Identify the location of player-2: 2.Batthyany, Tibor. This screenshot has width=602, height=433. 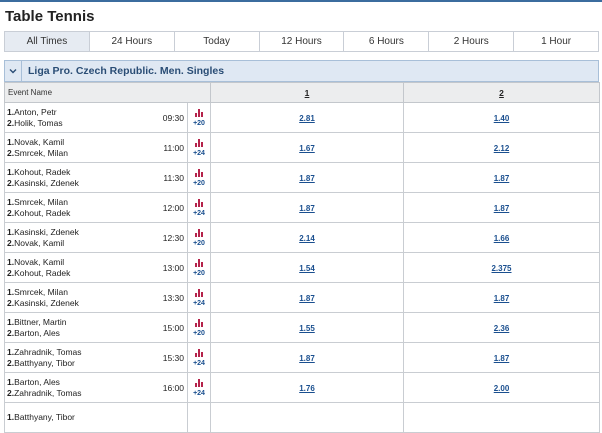
(44, 363).